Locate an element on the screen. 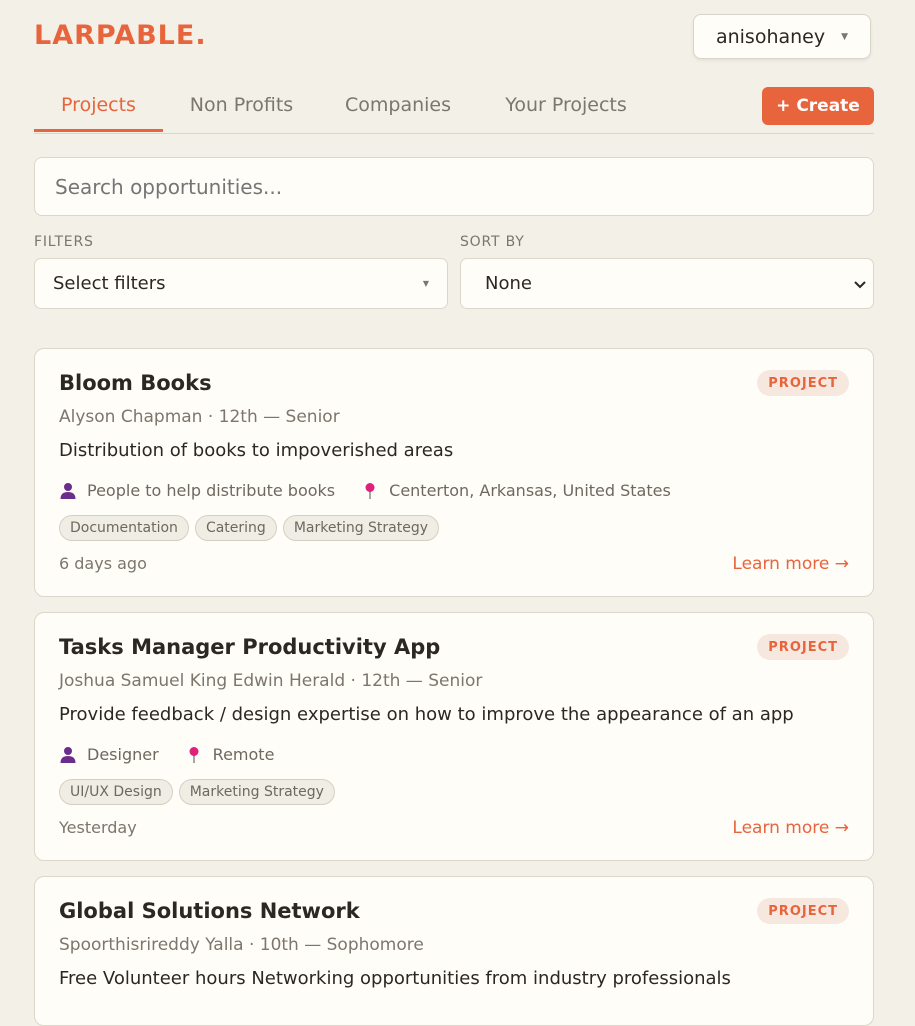 Image resolution: width=915 pixels, height=1026 pixels. logo: LARPABLE. is located at coordinates (120, 35).